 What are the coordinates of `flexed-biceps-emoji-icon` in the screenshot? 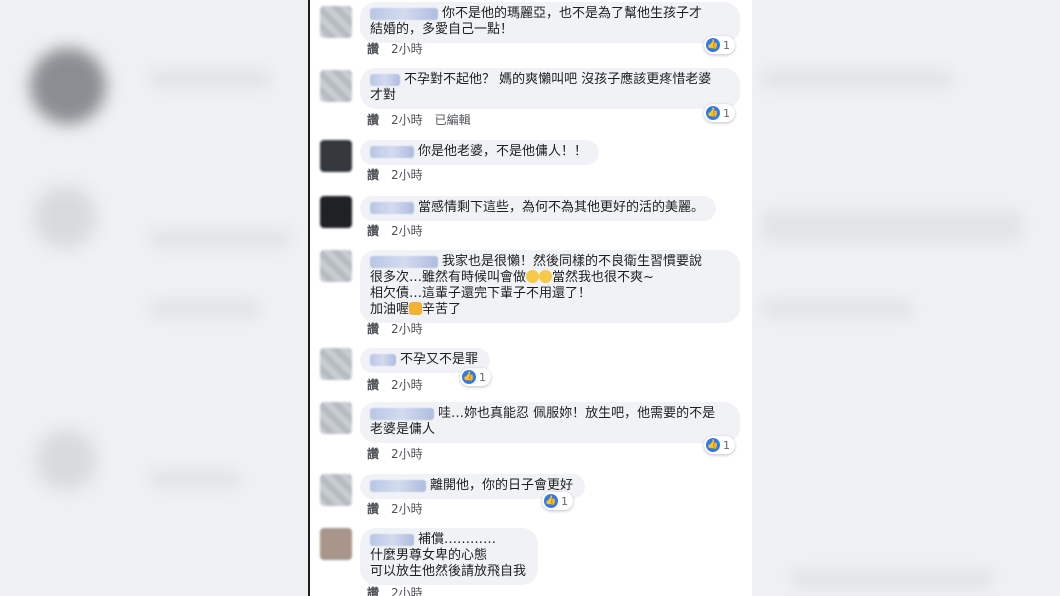 It's located at (416, 308).